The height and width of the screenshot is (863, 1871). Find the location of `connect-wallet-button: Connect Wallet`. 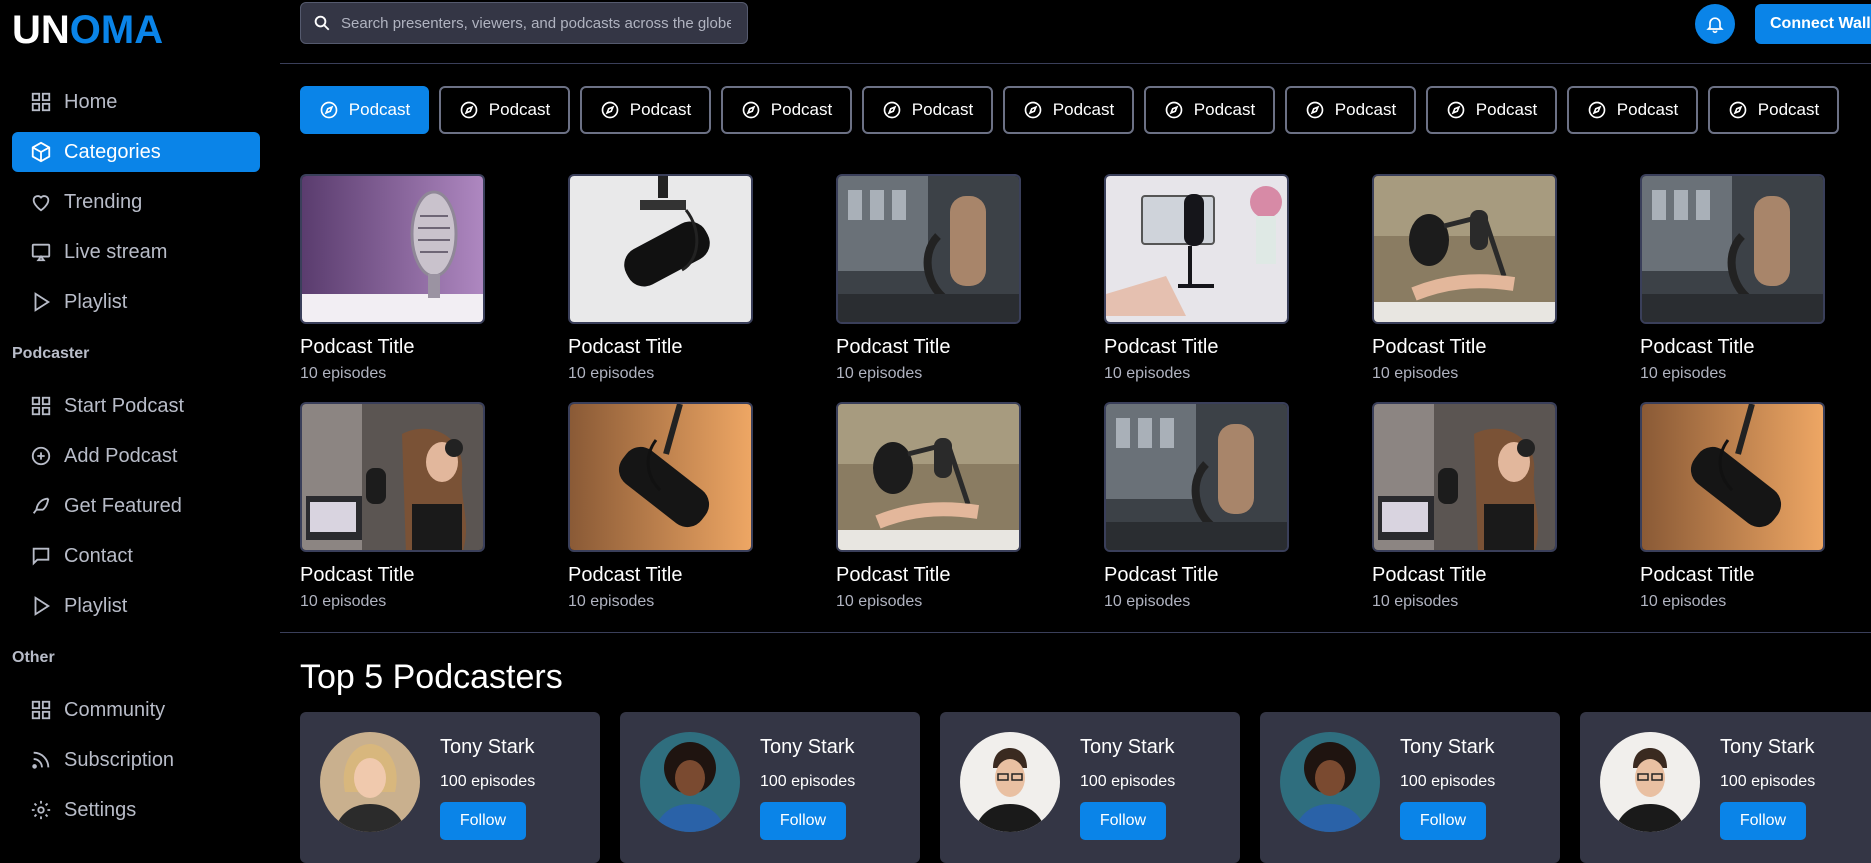

connect-wallet-button: Connect Wallet is located at coordinates (1813, 24).